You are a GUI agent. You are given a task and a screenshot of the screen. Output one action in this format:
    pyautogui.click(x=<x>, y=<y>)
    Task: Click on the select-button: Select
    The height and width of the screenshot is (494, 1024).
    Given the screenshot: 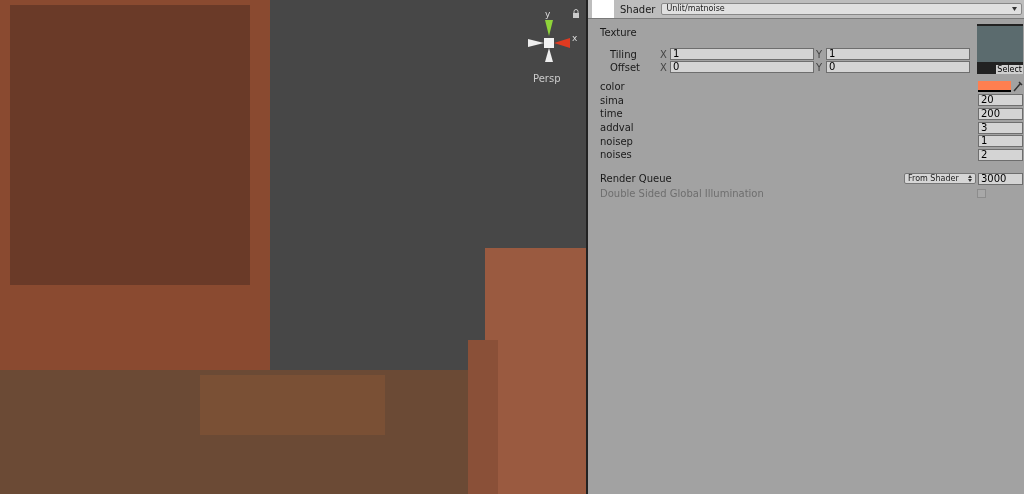 What is the action you would take?
    pyautogui.click(x=1009, y=69)
    